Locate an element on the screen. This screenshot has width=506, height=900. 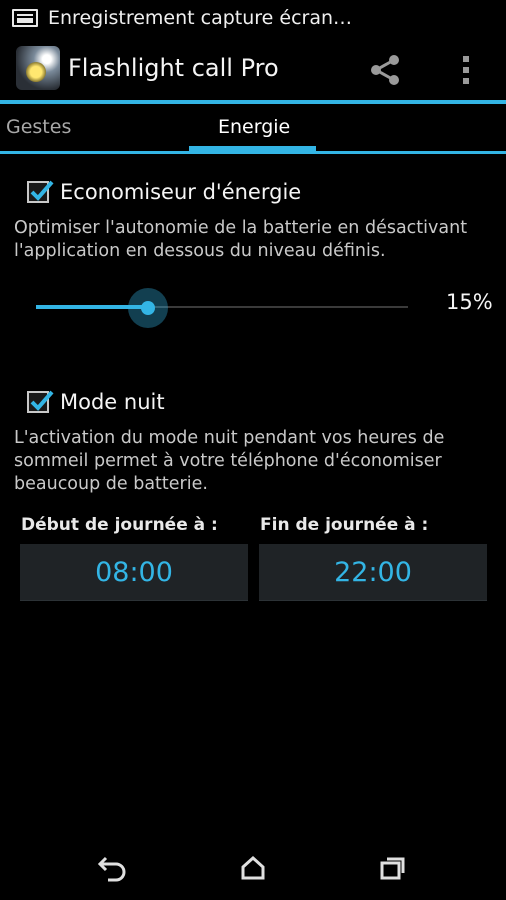
start-time-label: Début de journée à : is located at coordinates (119, 525).